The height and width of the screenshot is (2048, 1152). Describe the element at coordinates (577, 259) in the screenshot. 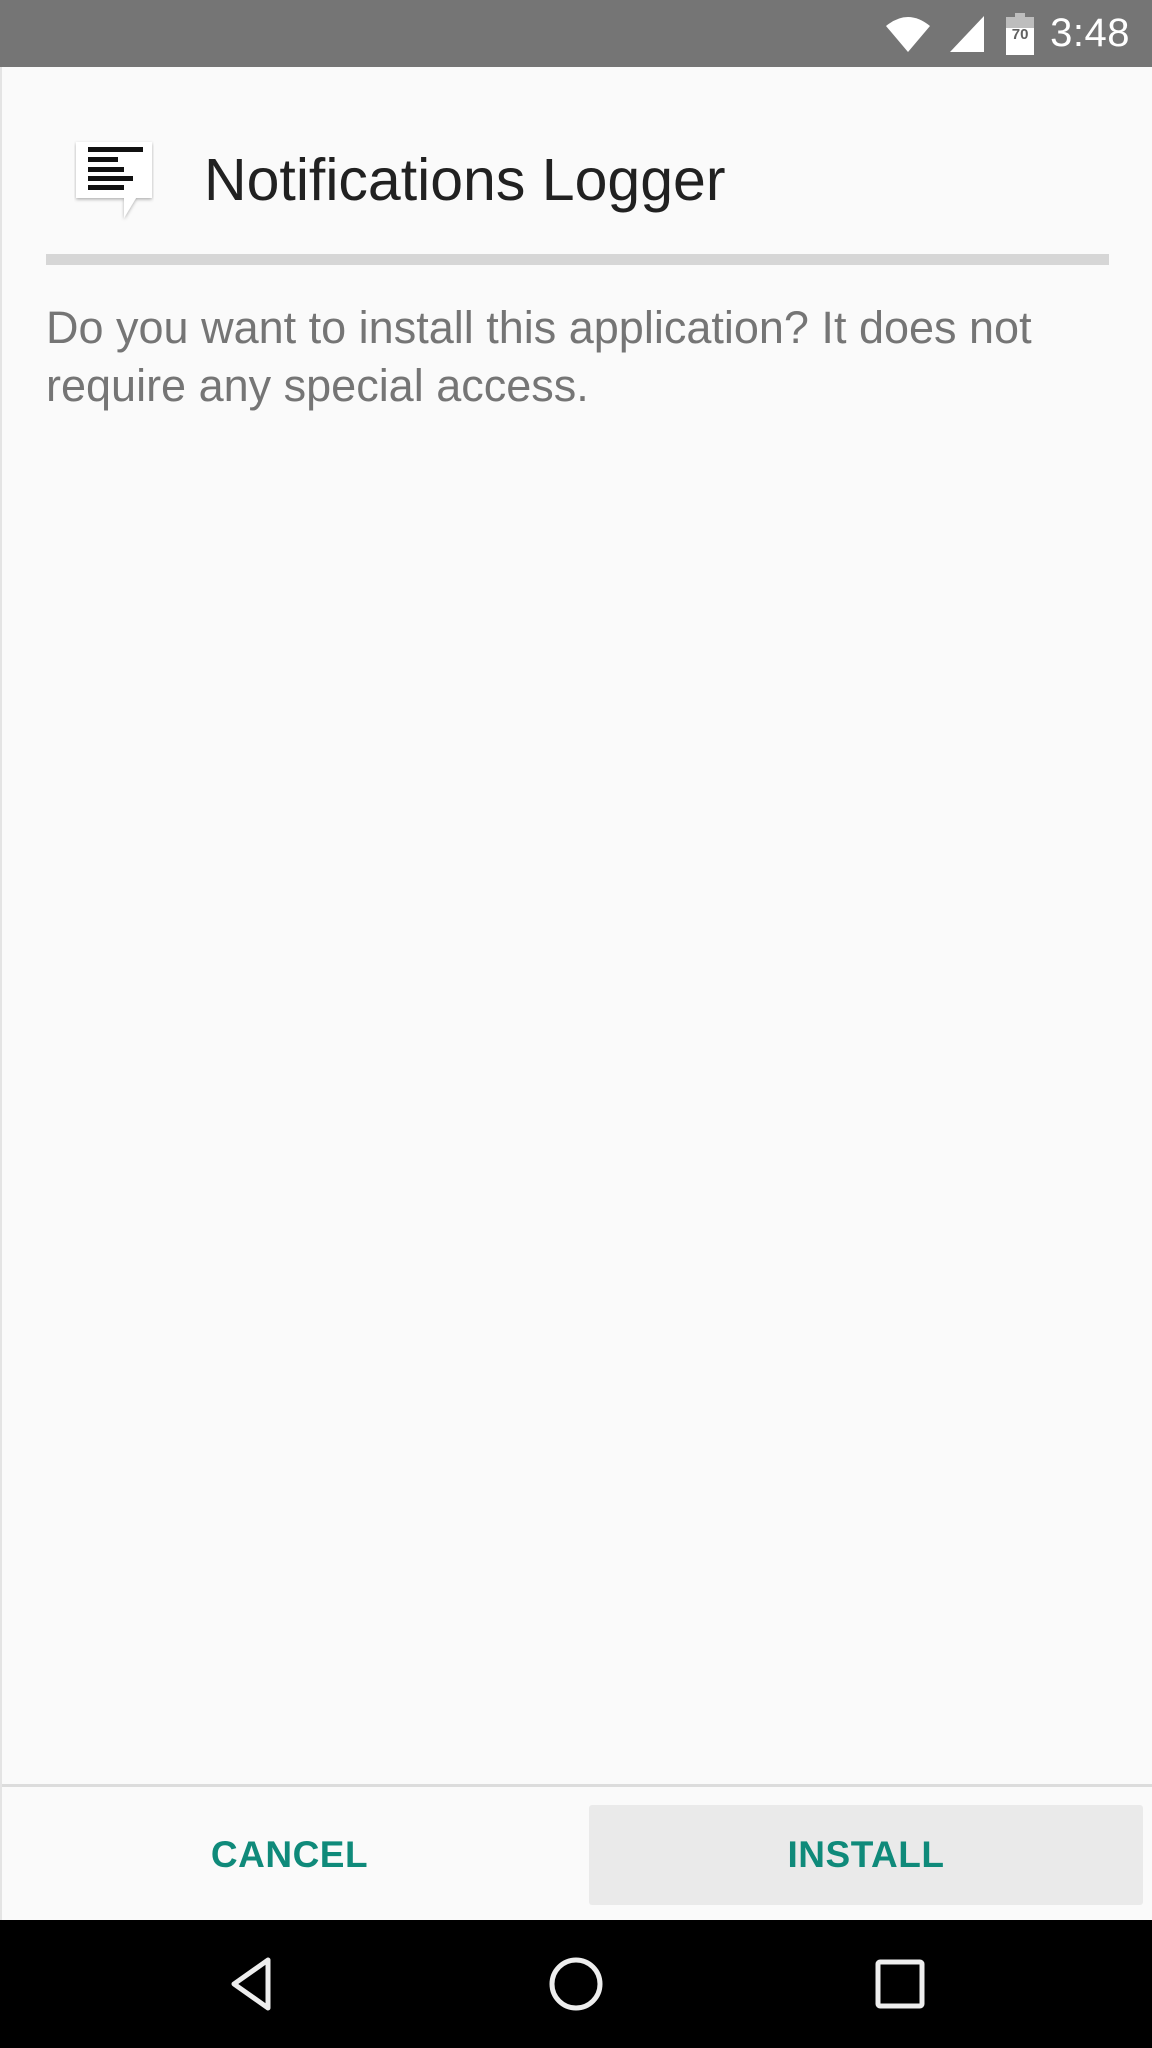

I see `install-progress-bar` at that location.